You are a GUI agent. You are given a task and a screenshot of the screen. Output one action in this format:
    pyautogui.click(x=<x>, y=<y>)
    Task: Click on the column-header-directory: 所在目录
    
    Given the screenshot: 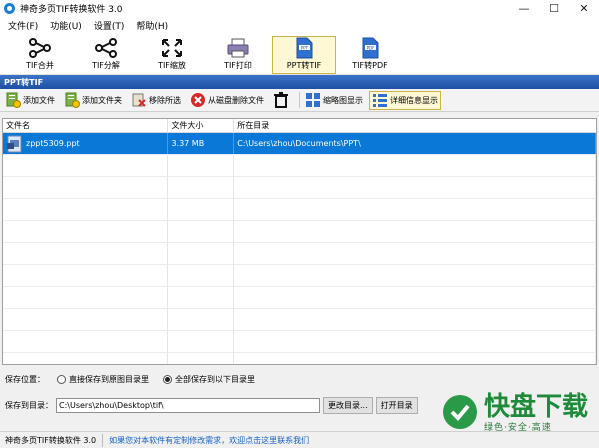 What is the action you would take?
    pyautogui.click(x=415, y=125)
    